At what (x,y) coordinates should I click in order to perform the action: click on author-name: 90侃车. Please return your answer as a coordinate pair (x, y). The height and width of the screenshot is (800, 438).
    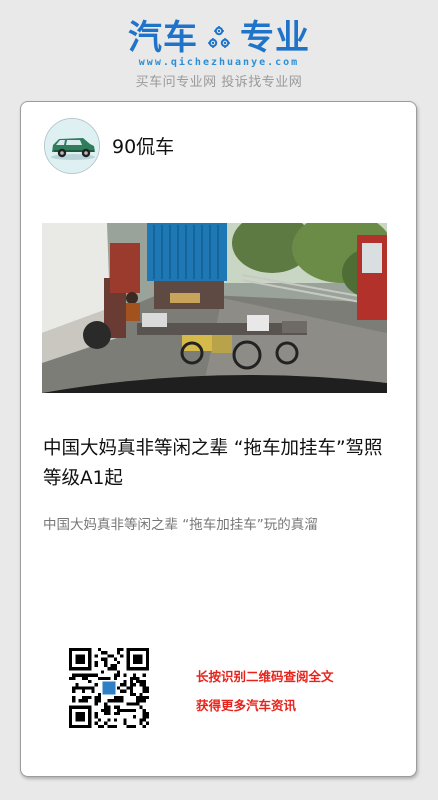
    Looking at the image, I should click on (143, 147).